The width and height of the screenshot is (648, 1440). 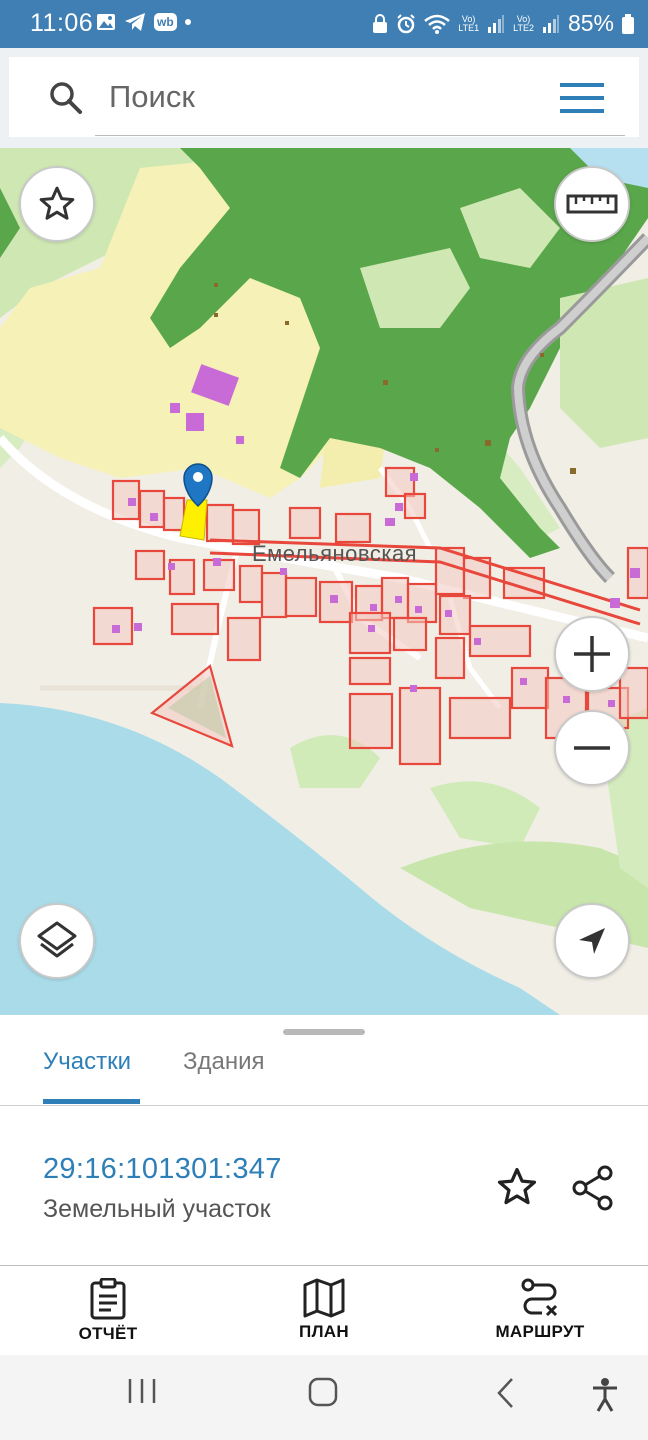 What do you see at coordinates (165, 22) in the screenshot?
I see `wb-badge: wb` at bounding box center [165, 22].